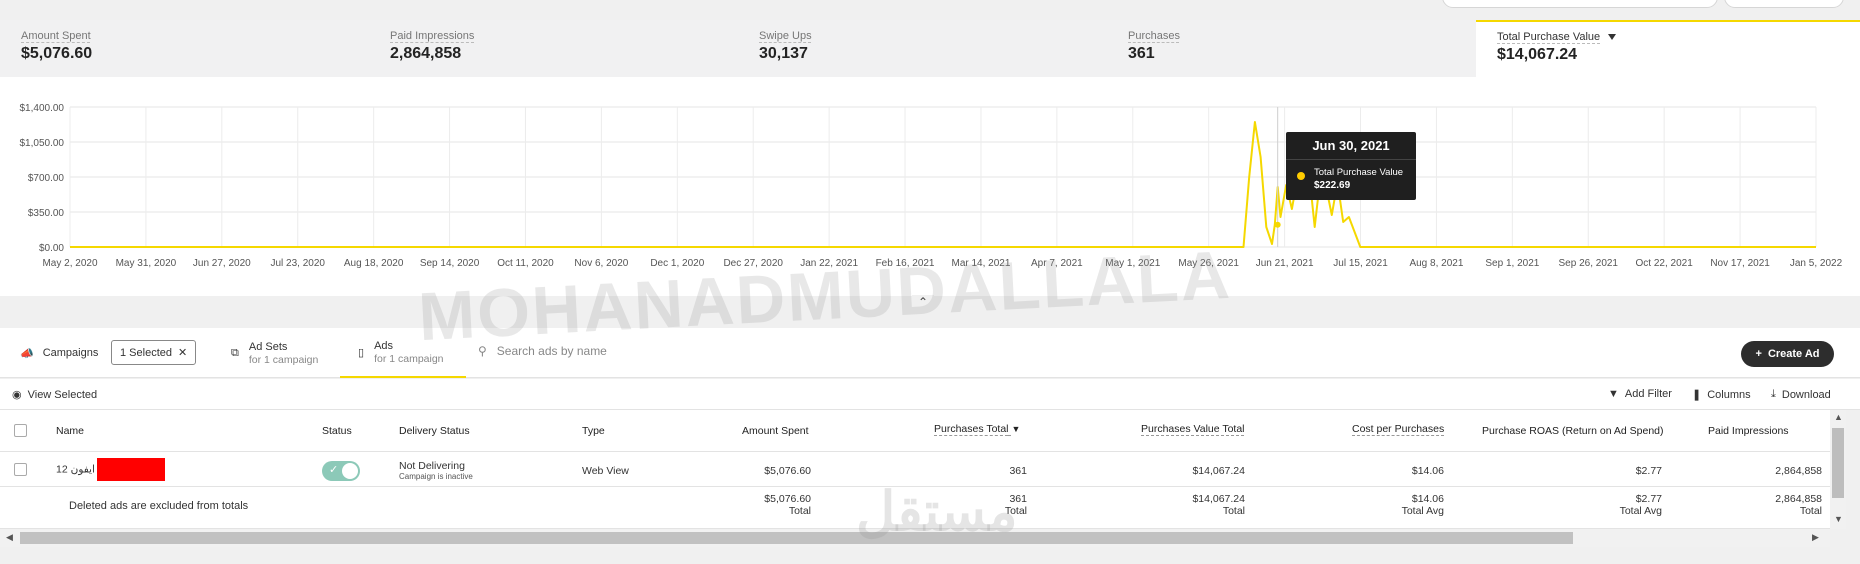 This screenshot has width=1860, height=564. Describe the element at coordinates (1815, 537) in the screenshot. I see `scroll-right-icon: ▶` at that location.